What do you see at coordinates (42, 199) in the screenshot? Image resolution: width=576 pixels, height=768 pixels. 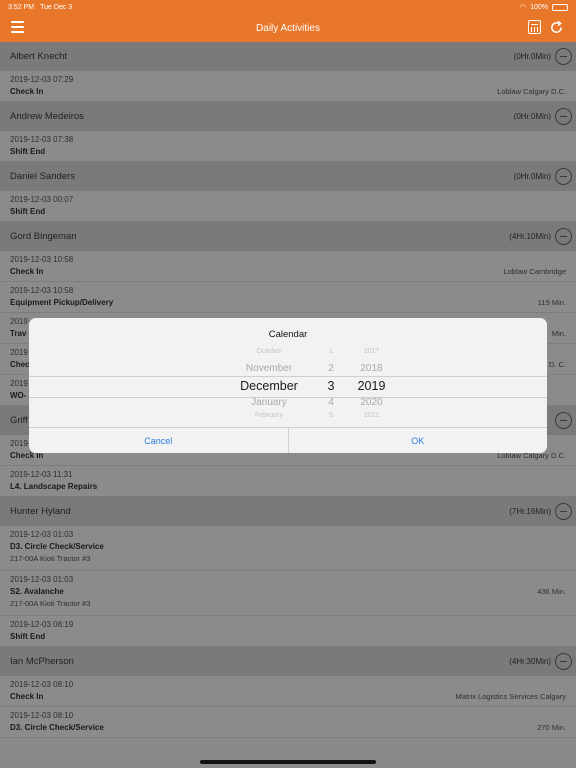 I see `activity-time: 2019-12-03 00:07` at bounding box center [42, 199].